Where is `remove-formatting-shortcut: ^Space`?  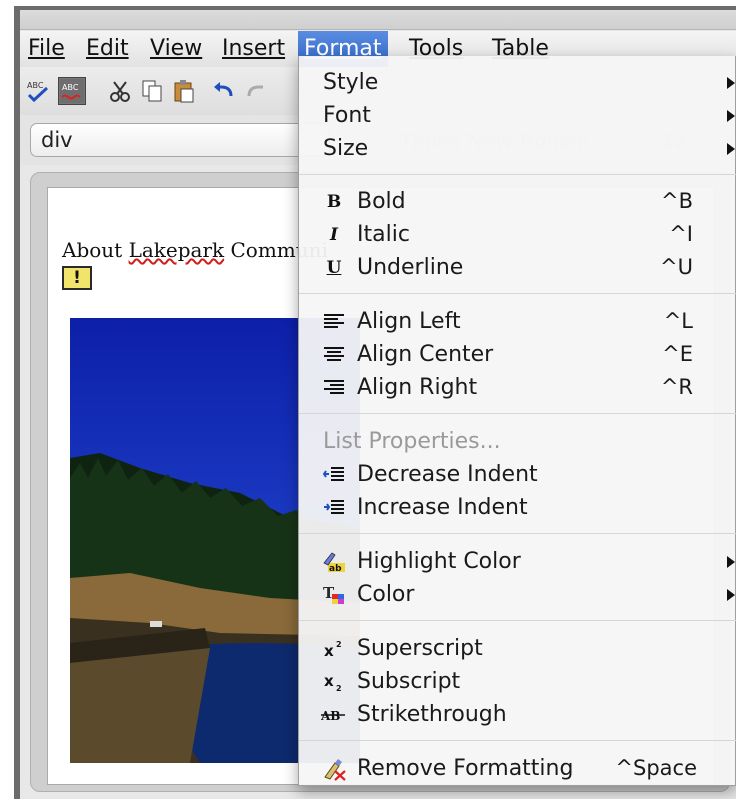 remove-formatting-shortcut: ^Space is located at coordinates (656, 768).